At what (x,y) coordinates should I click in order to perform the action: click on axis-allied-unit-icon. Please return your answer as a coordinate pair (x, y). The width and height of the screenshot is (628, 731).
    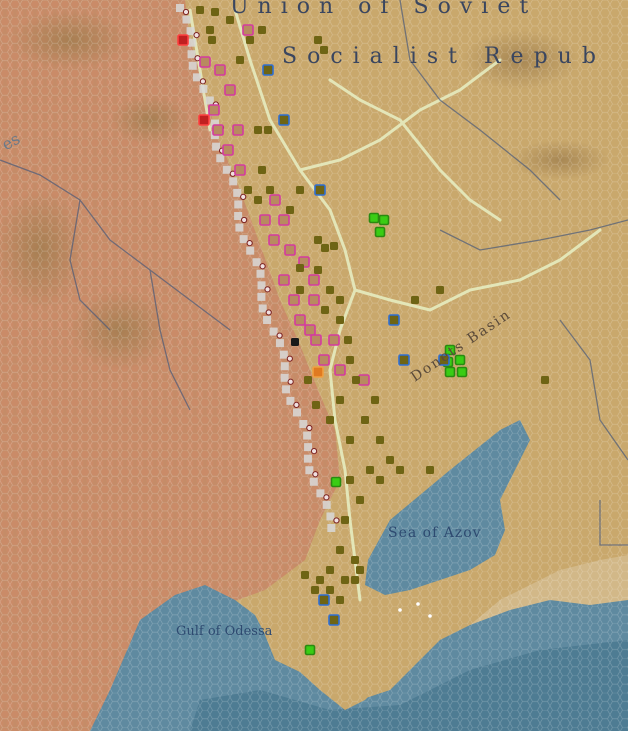
    Looking at the image, I should click on (318, 372).